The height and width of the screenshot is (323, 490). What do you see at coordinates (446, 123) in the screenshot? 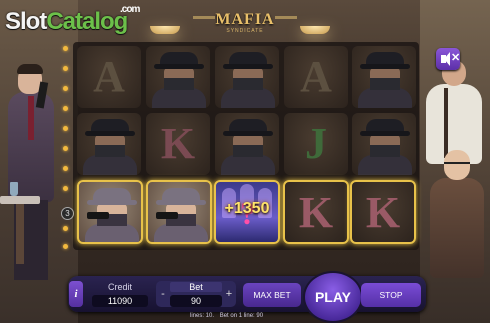
I see `boss-suspender` at bounding box center [446, 123].